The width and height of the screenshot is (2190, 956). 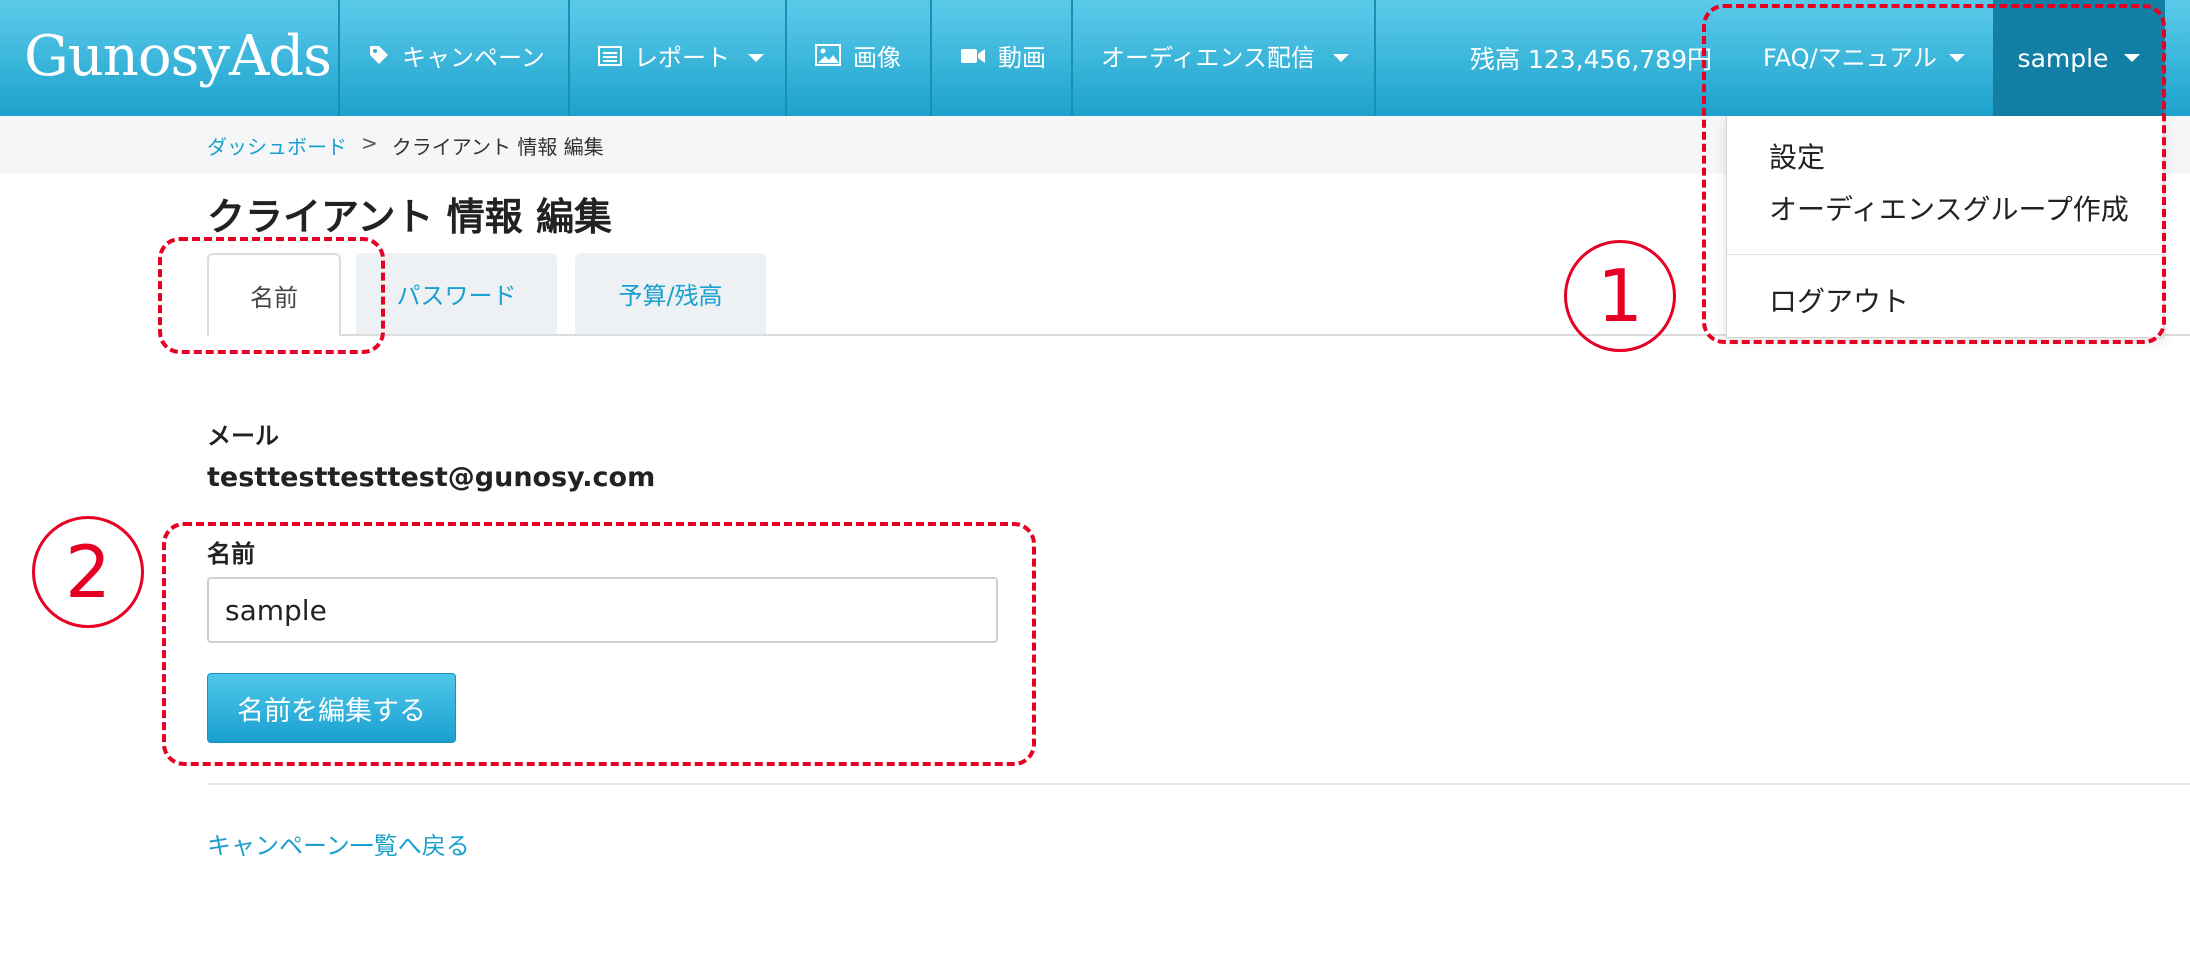 What do you see at coordinates (271, 295) in the screenshot?
I see `annotation-box-name-tab` at bounding box center [271, 295].